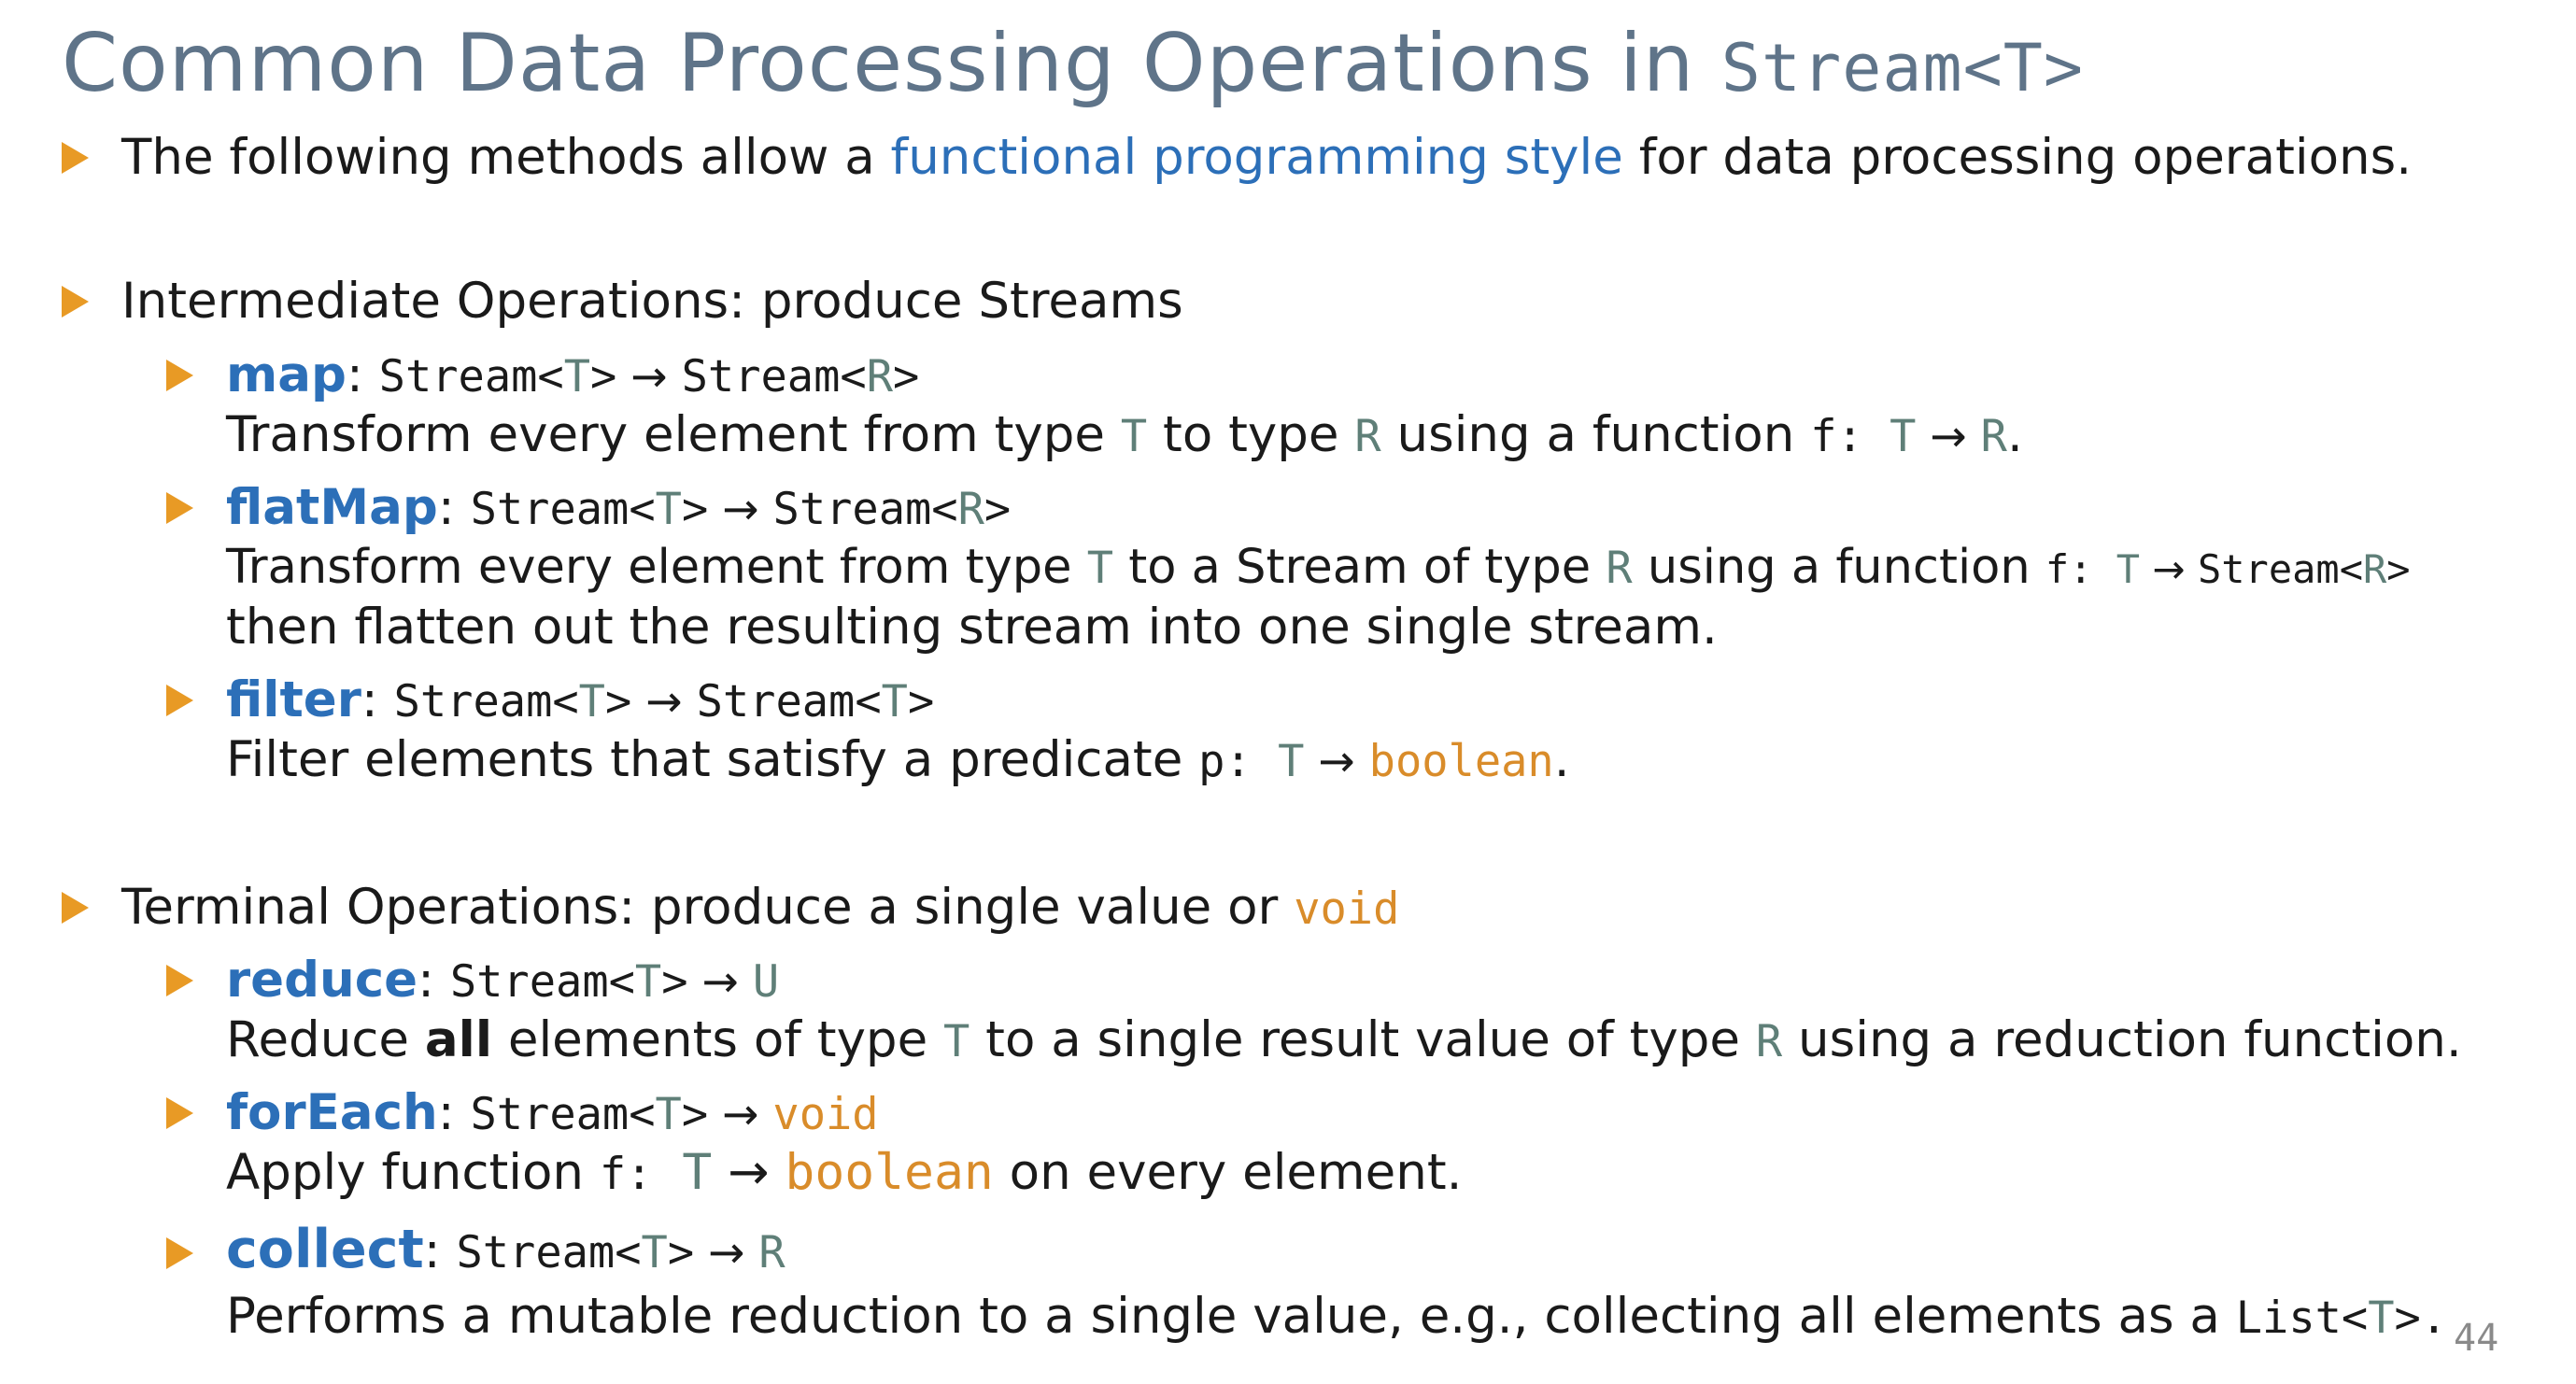 The image size is (2576, 1384). Describe the element at coordinates (552, 1112) in the screenshot. I see `foreach-signature: forEach: Stream<T> → void` at that location.